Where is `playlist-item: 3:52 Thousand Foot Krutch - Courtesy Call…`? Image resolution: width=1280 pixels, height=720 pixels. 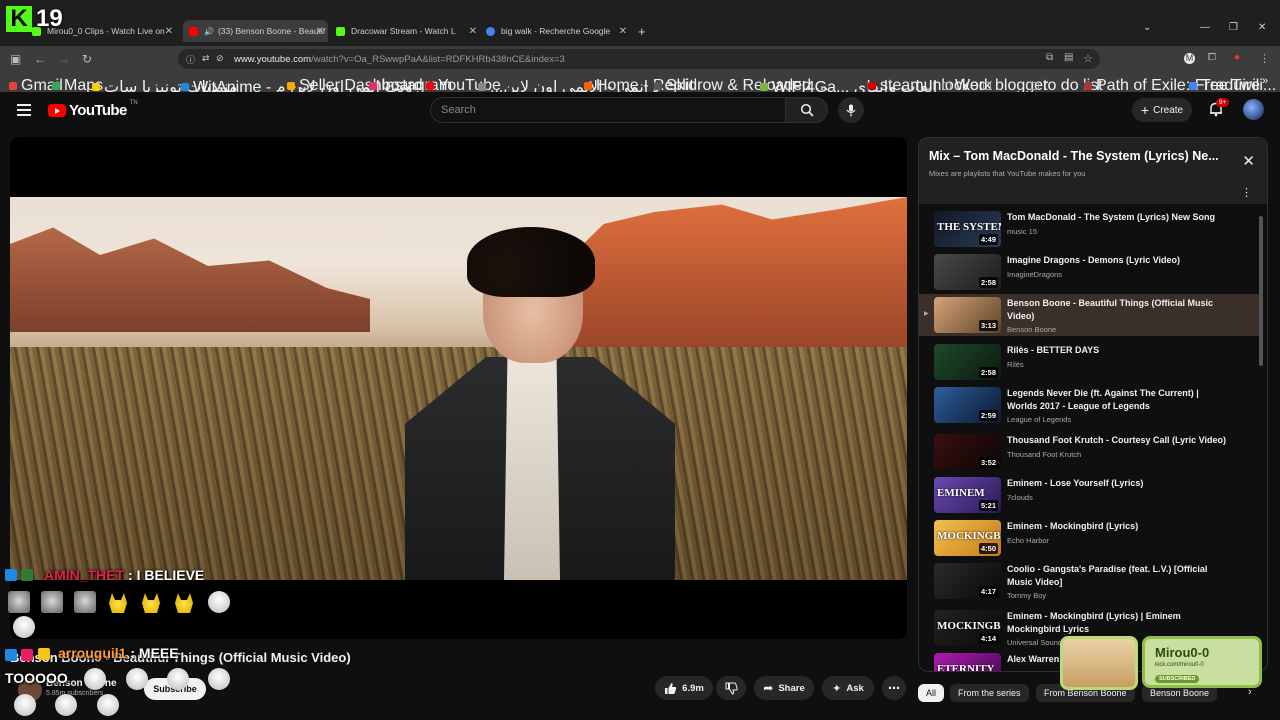
playlist-item: 3:52 Thousand Foot Krutch - Courtesy Call… is located at coordinates (1089, 452).